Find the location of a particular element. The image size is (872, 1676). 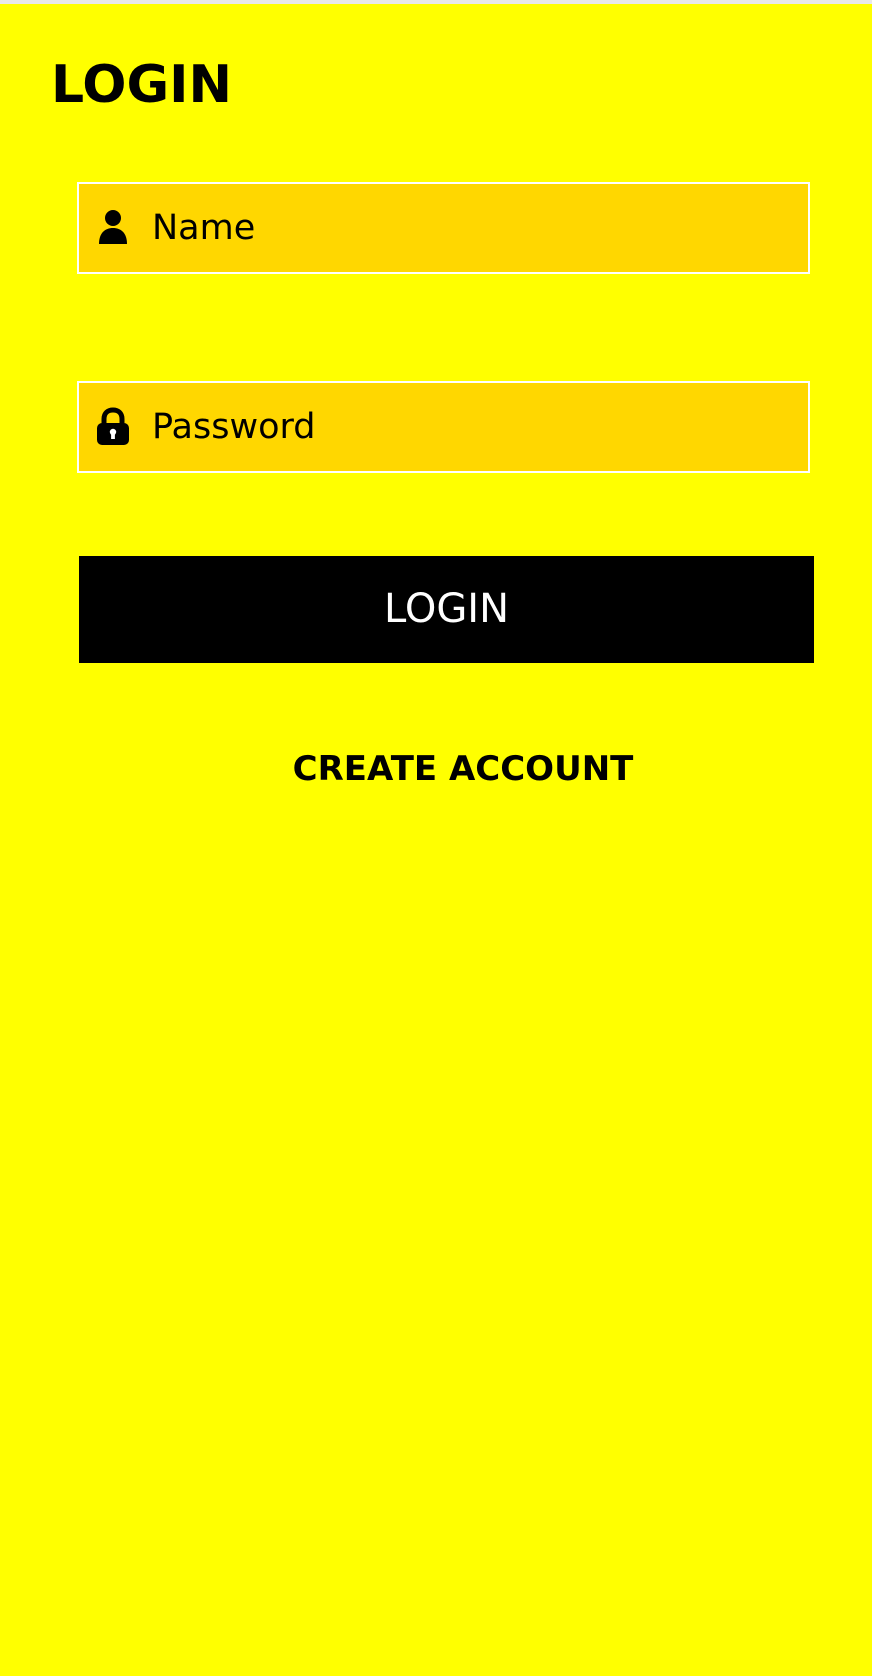

name-input is located at coordinates (452, 228).